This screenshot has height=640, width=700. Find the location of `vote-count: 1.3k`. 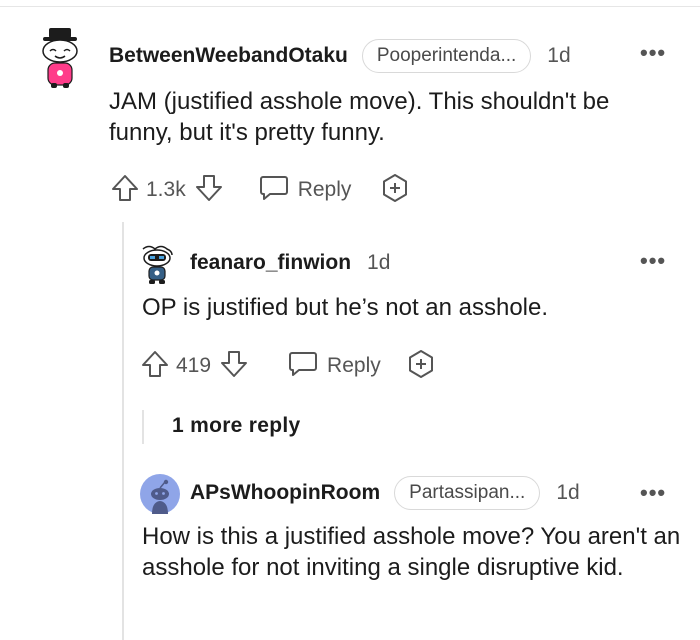

vote-count: 1.3k is located at coordinates (166, 189).